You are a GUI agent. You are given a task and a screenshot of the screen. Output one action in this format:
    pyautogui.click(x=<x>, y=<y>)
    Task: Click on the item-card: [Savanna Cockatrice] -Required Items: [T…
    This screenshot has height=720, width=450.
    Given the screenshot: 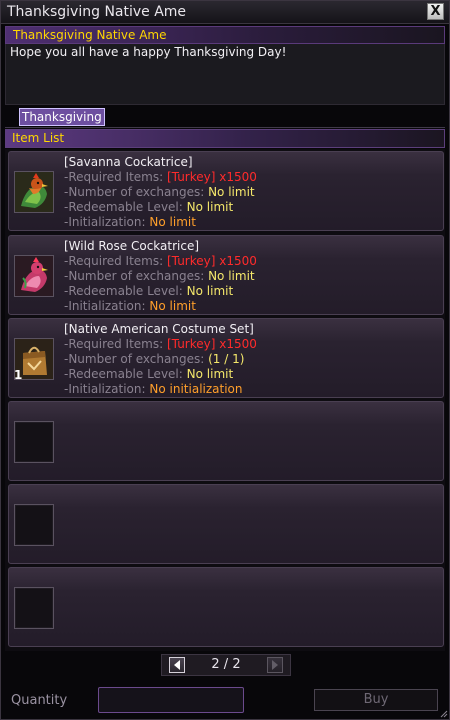 What is the action you would take?
    pyautogui.click(x=226, y=191)
    